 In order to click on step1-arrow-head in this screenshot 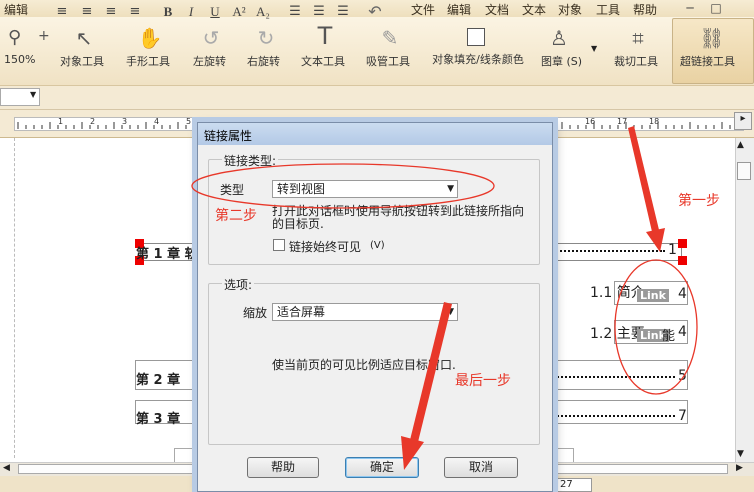, I will do `click(655, 240)`.